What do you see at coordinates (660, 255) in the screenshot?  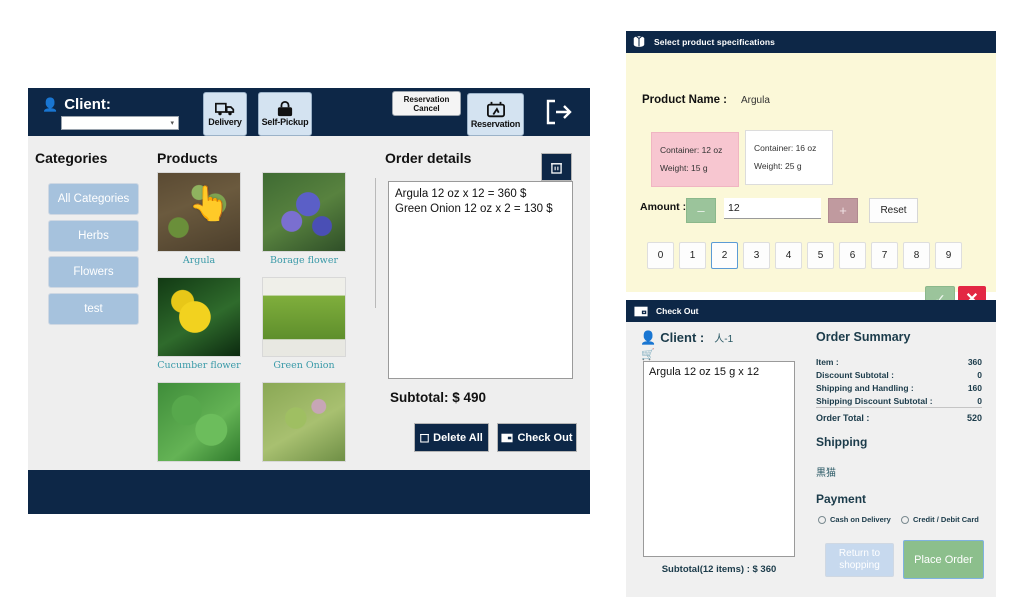 I see `numpad-key-0: 0` at bounding box center [660, 255].